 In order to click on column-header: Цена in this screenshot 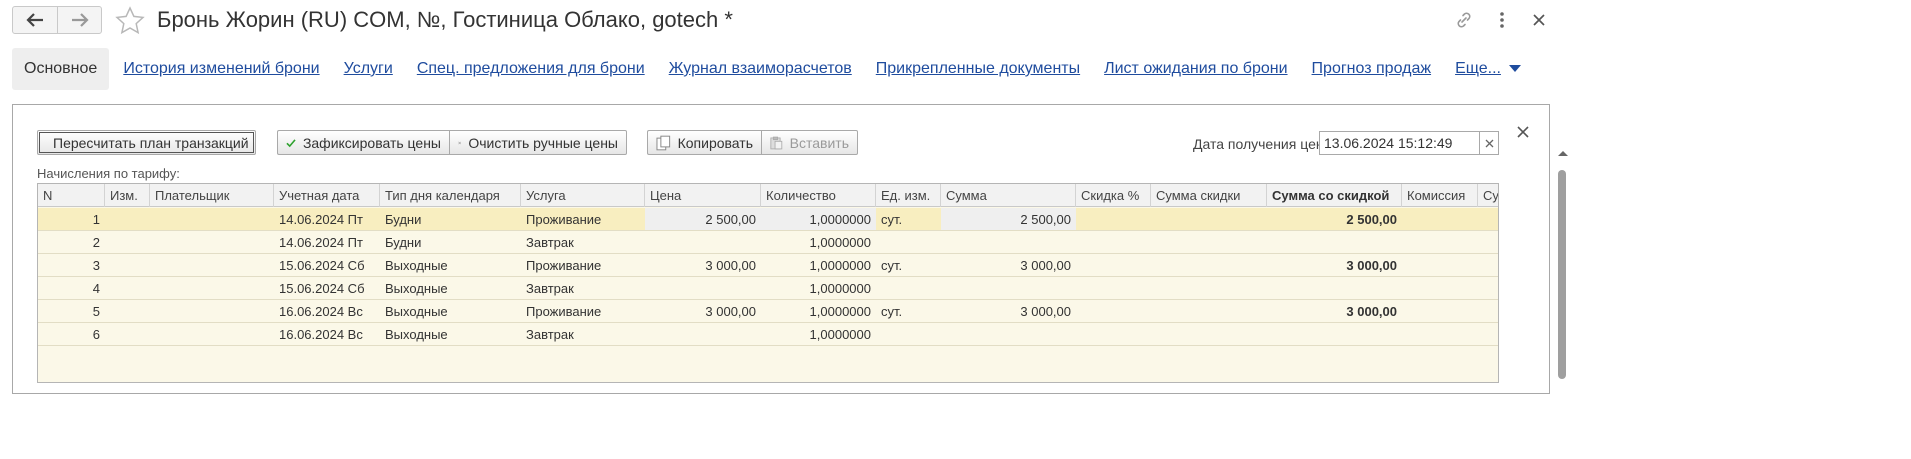, I will do `click(703, 195)`.